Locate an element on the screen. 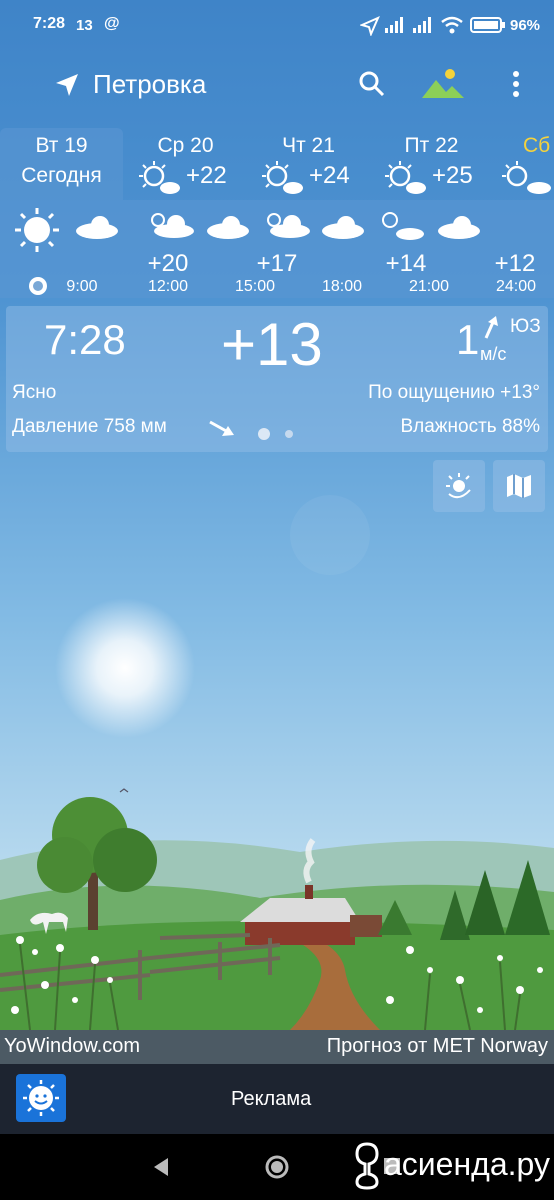 The height and width of the screenshot is (1200, 554). day-label: Сб is located at coordinates (537, 145).